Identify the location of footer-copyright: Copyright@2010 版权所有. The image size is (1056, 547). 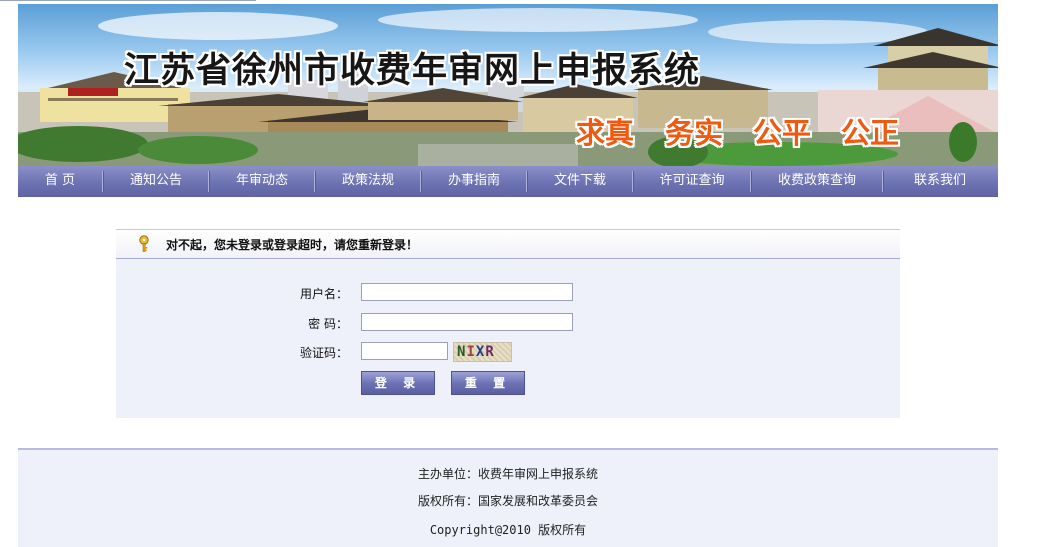
(508, 530).